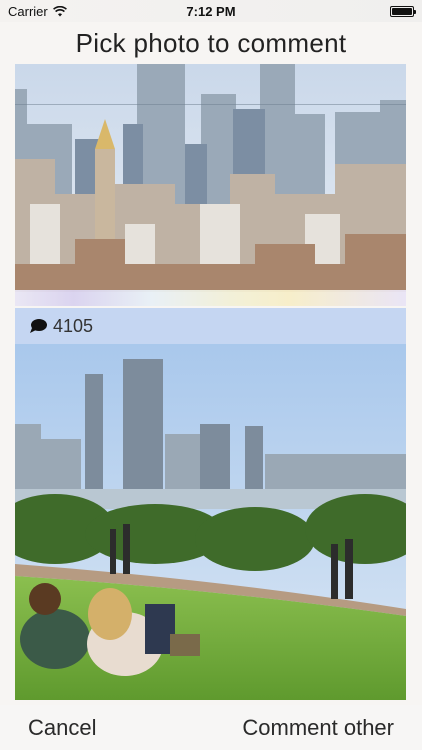 This screenshot has width=422, height=750. What do you see at coordinates (210, 298) in the screenshot?
I see `color-strip` at bounding box center [210, 298].